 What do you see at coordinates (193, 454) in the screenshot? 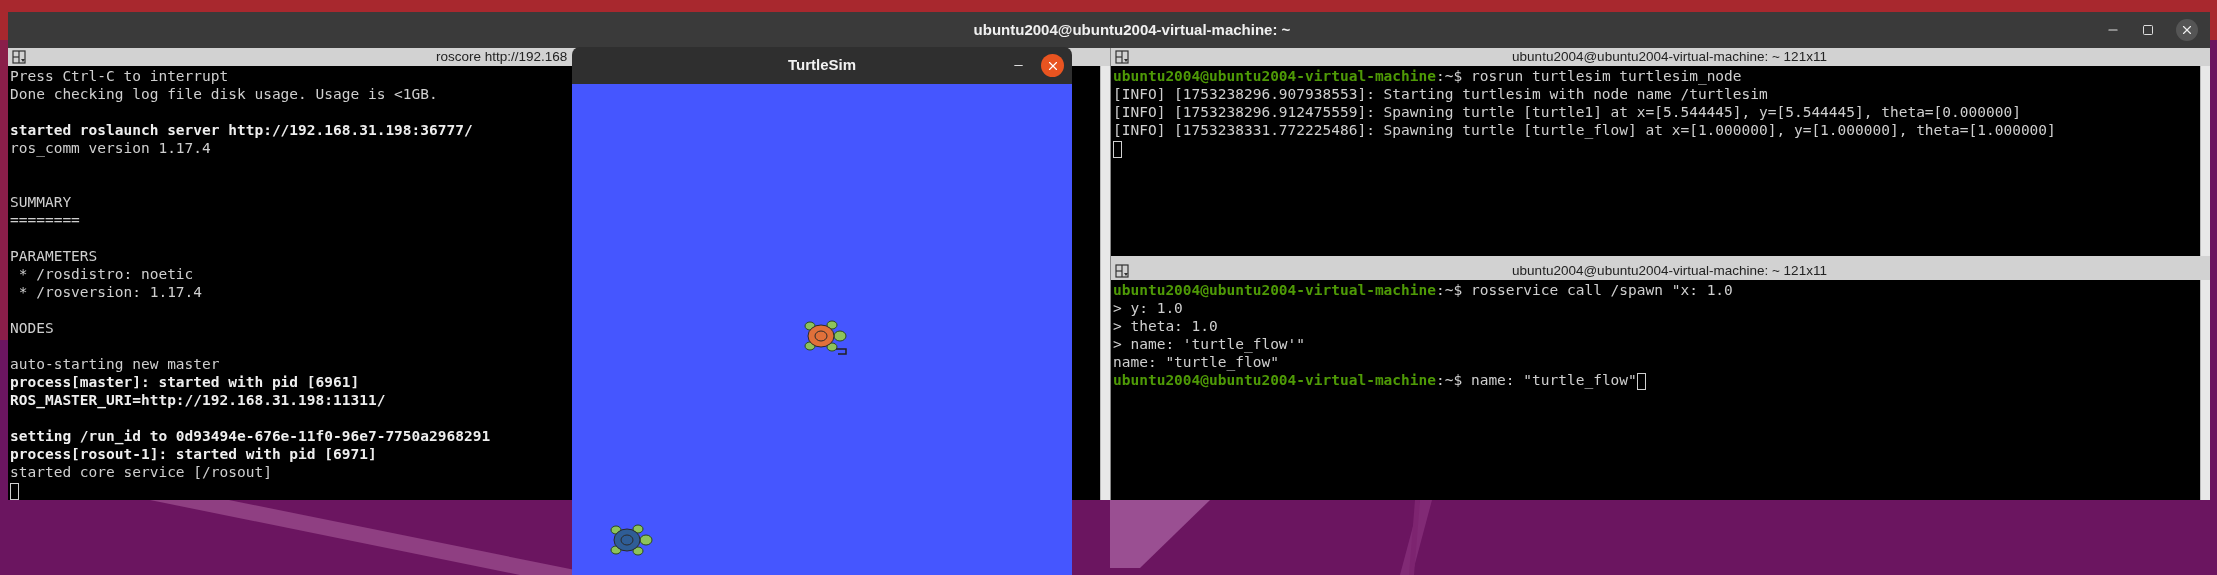
I see `terminal-line: process[rosout-1]: started with pid [6971]` at bounding box center [193, 454].